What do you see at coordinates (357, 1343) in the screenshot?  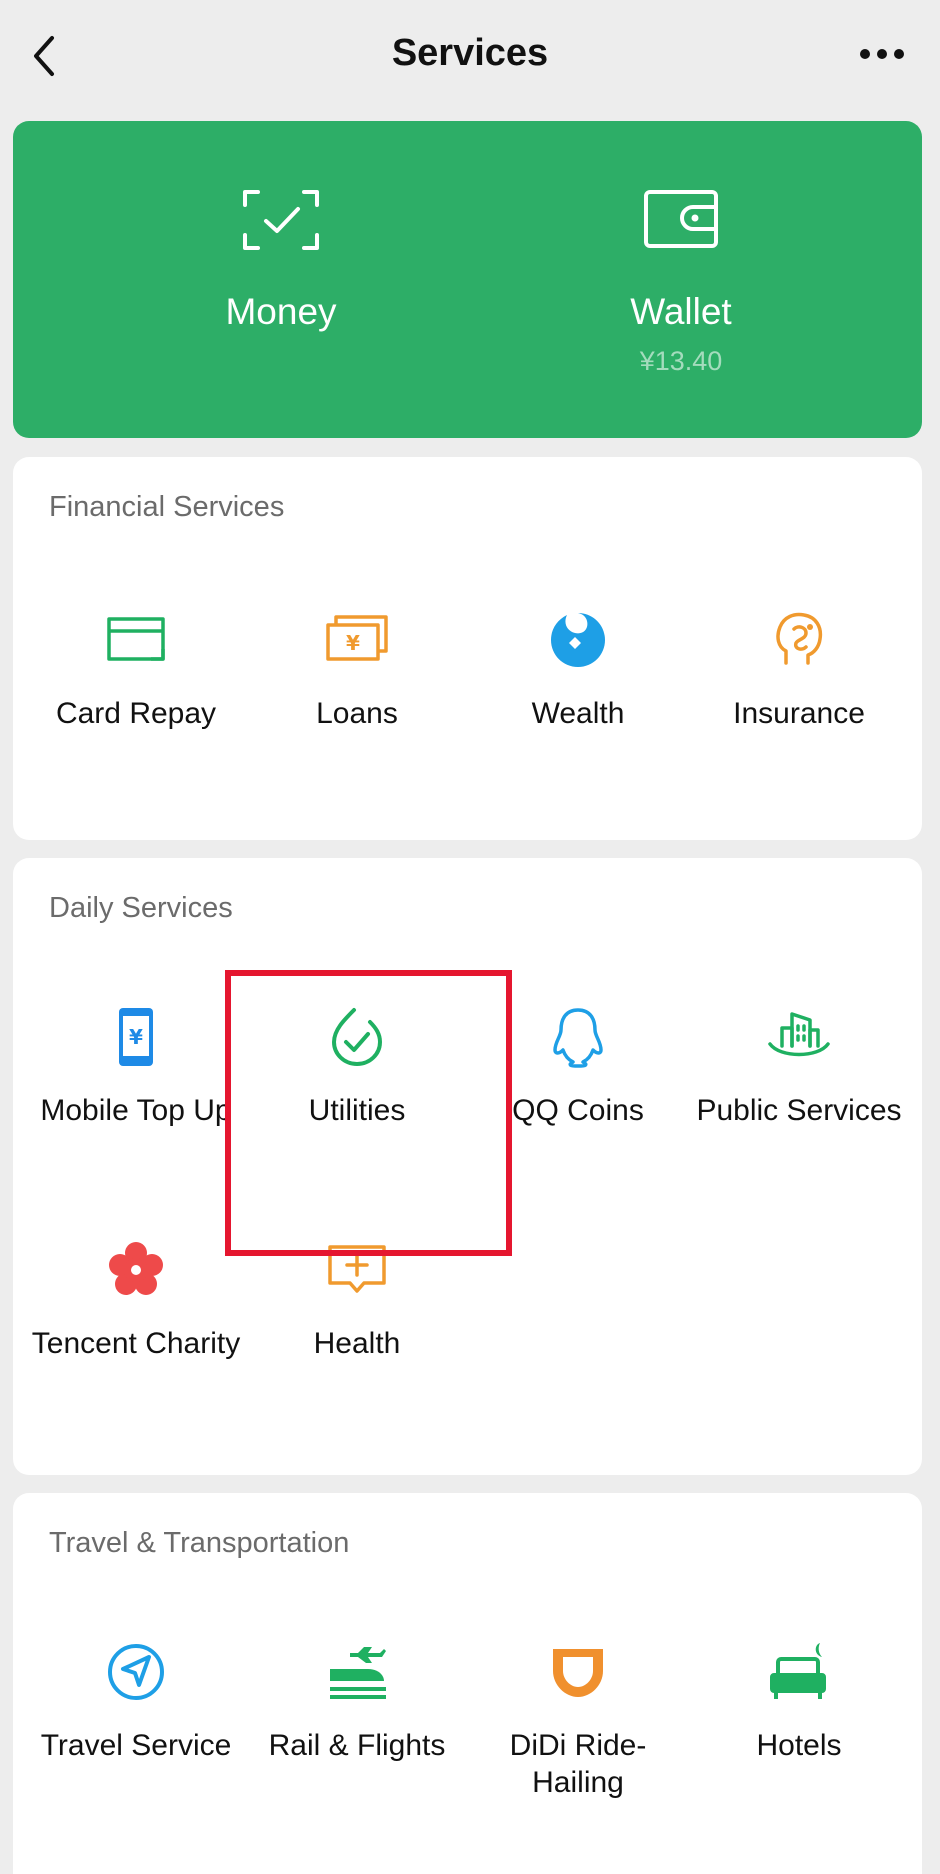 I see `health-label: Health` at bounding box center [357, 1343].